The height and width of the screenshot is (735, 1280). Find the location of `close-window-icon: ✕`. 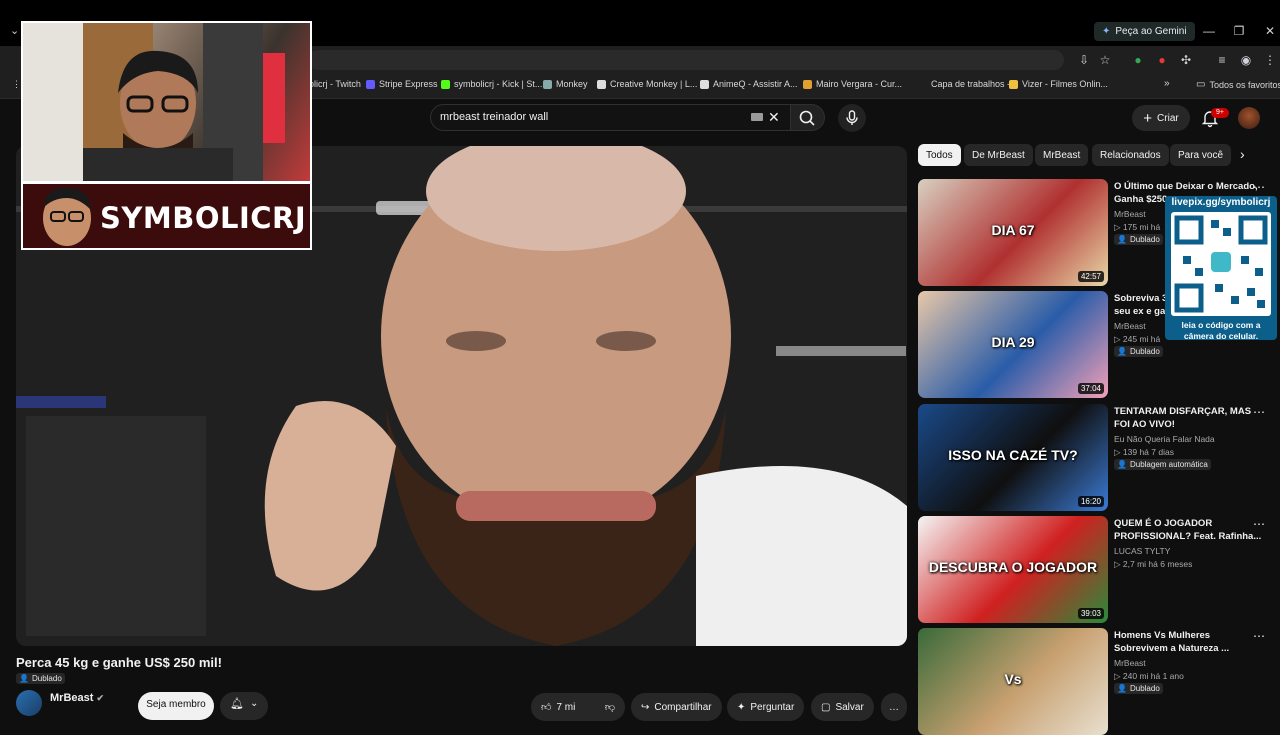

close-window-icon: ✕ is located at coordinates (1270, 31).